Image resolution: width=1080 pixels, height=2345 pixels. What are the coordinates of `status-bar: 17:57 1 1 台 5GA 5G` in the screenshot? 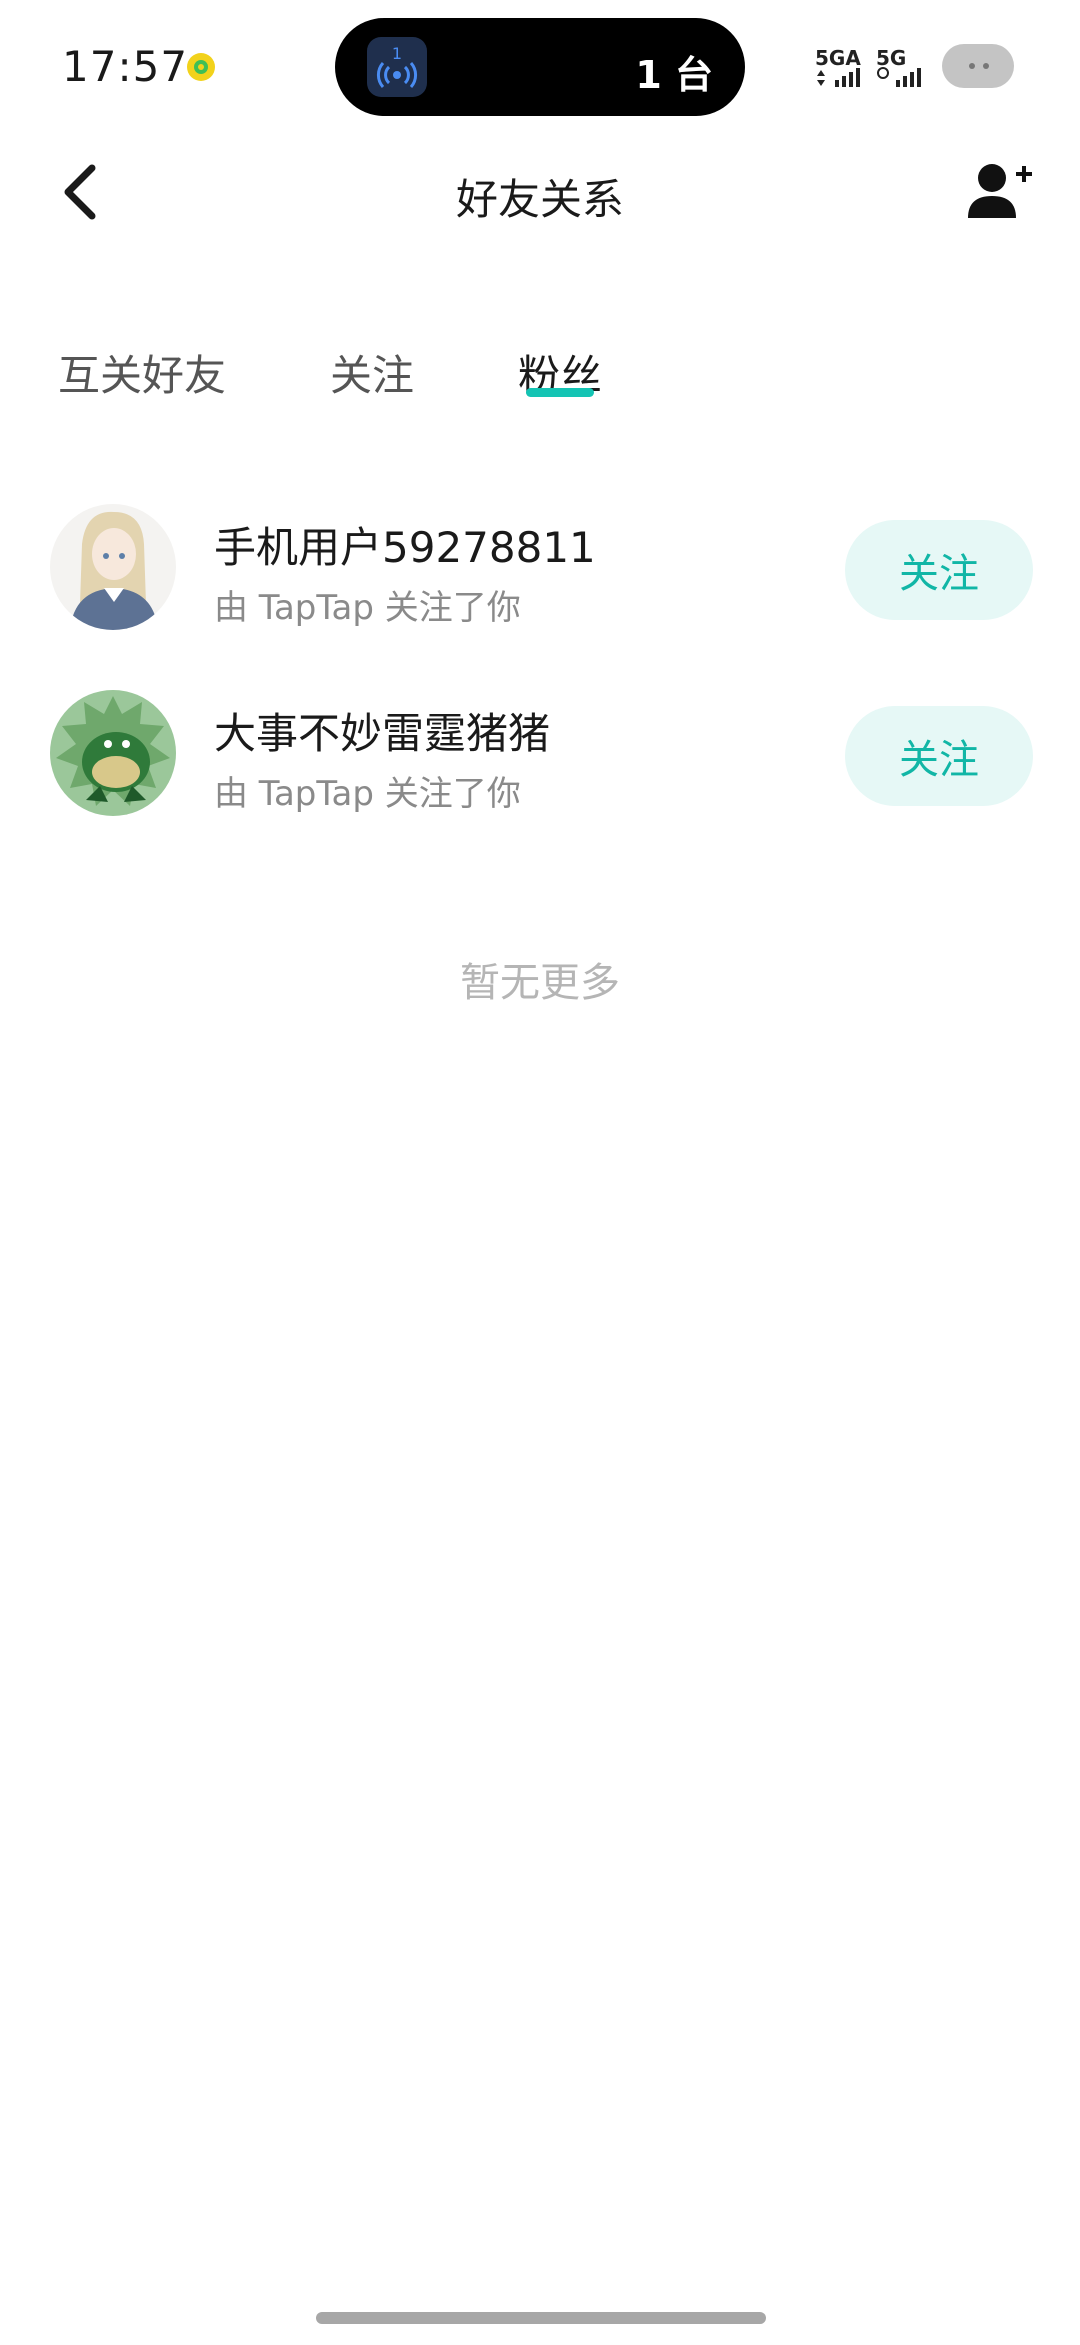 It's located at (540, 65).